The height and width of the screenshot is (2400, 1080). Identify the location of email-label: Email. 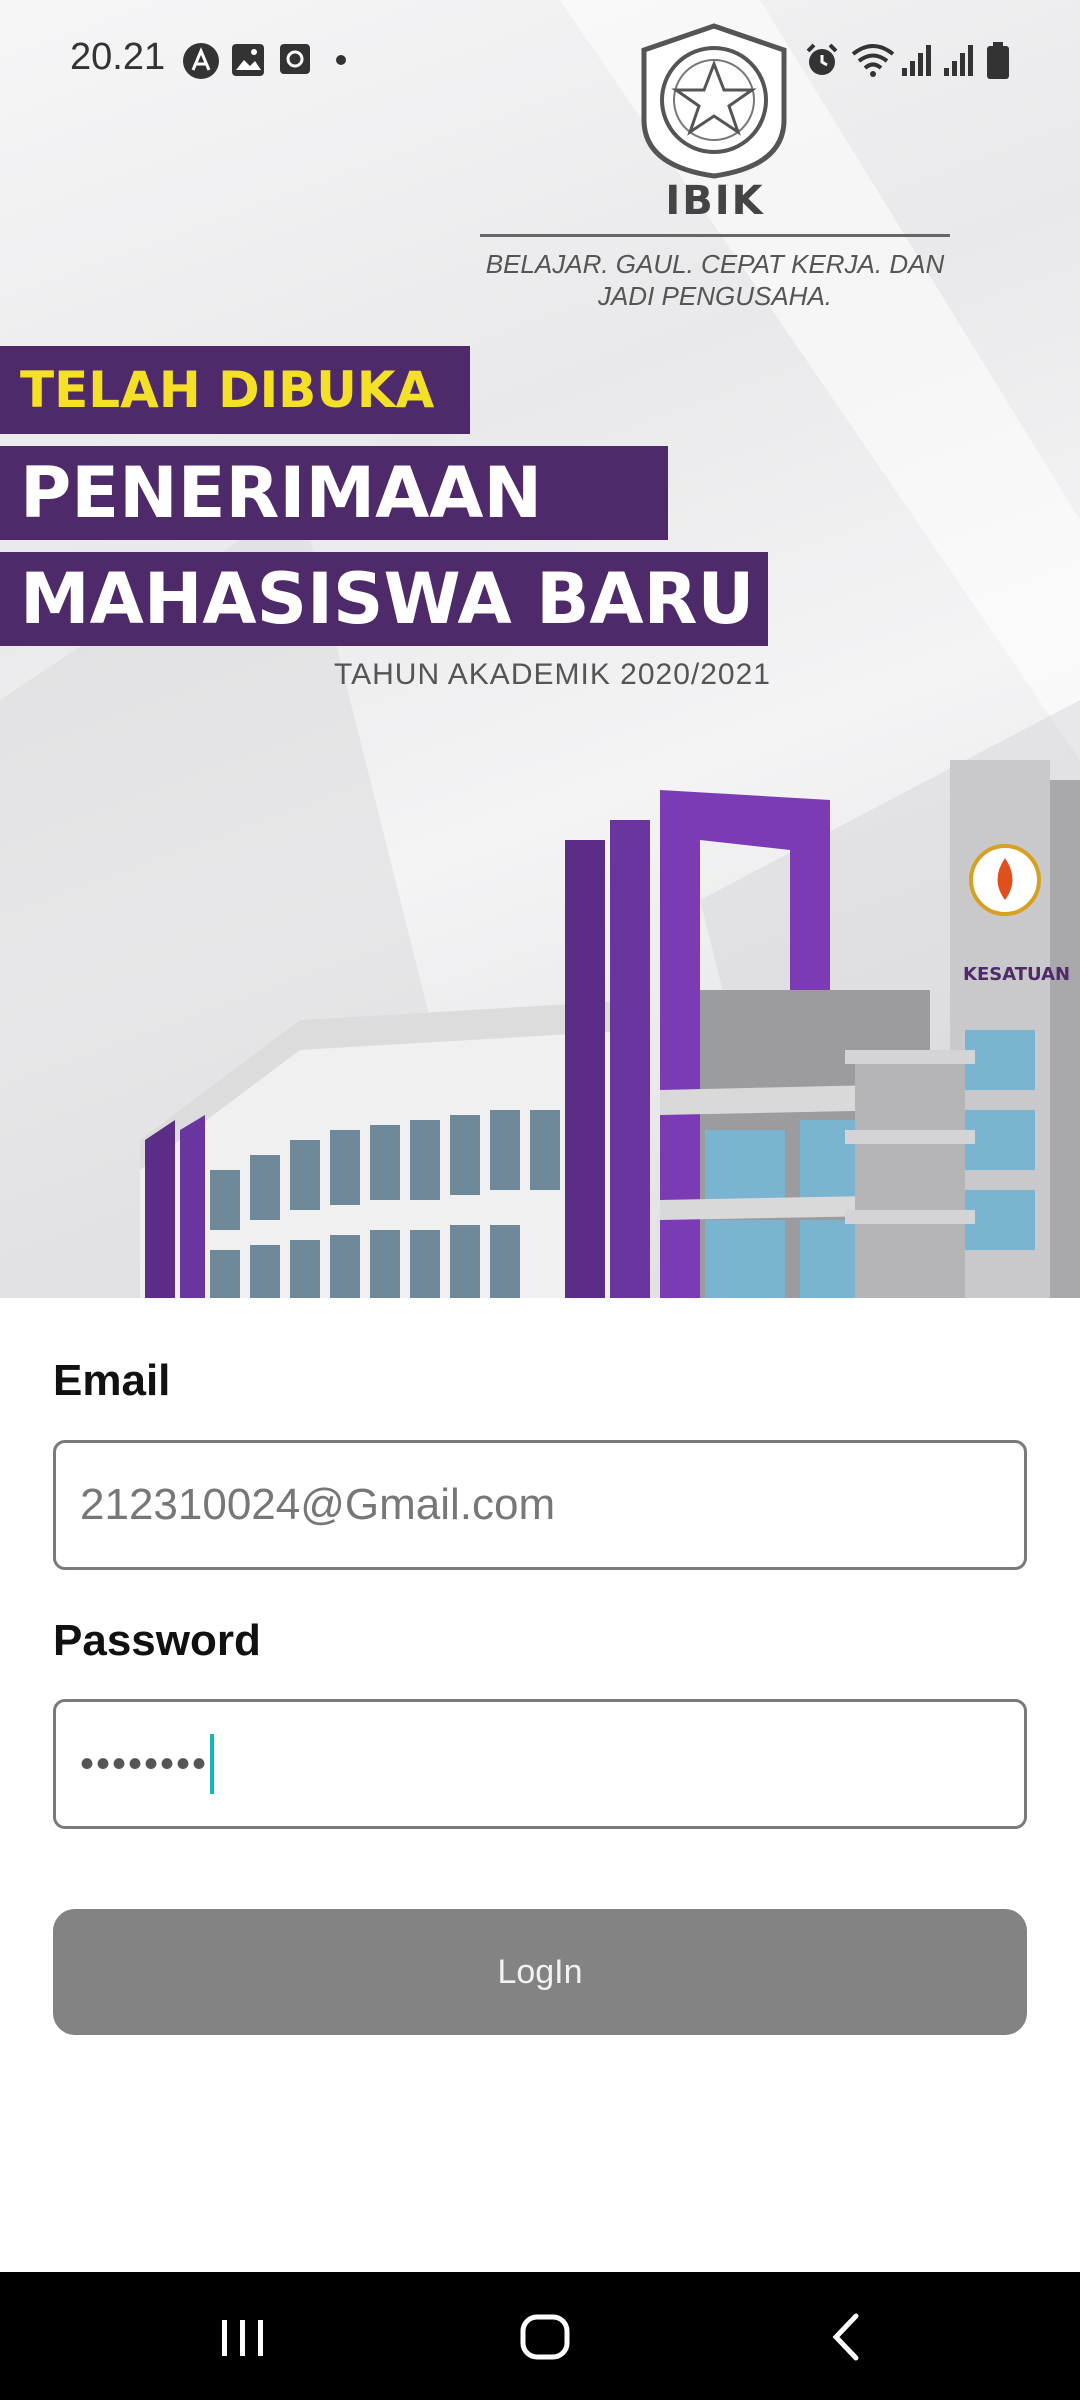
(112, 1380).